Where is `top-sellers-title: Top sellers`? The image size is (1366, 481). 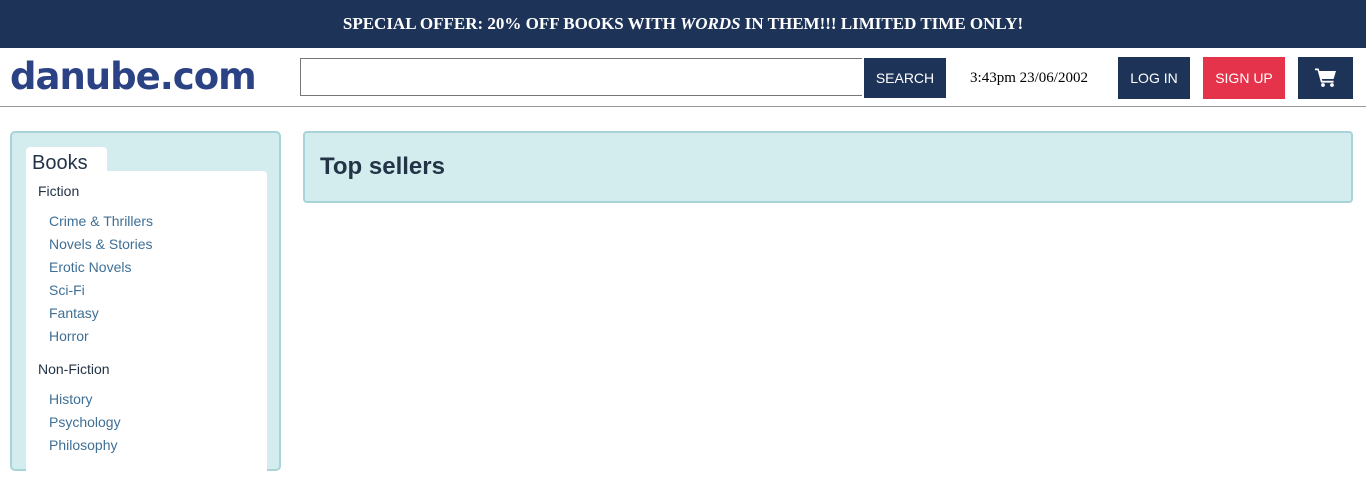 top-sellers-title: Top sellers is located at coordinates (382, 166).